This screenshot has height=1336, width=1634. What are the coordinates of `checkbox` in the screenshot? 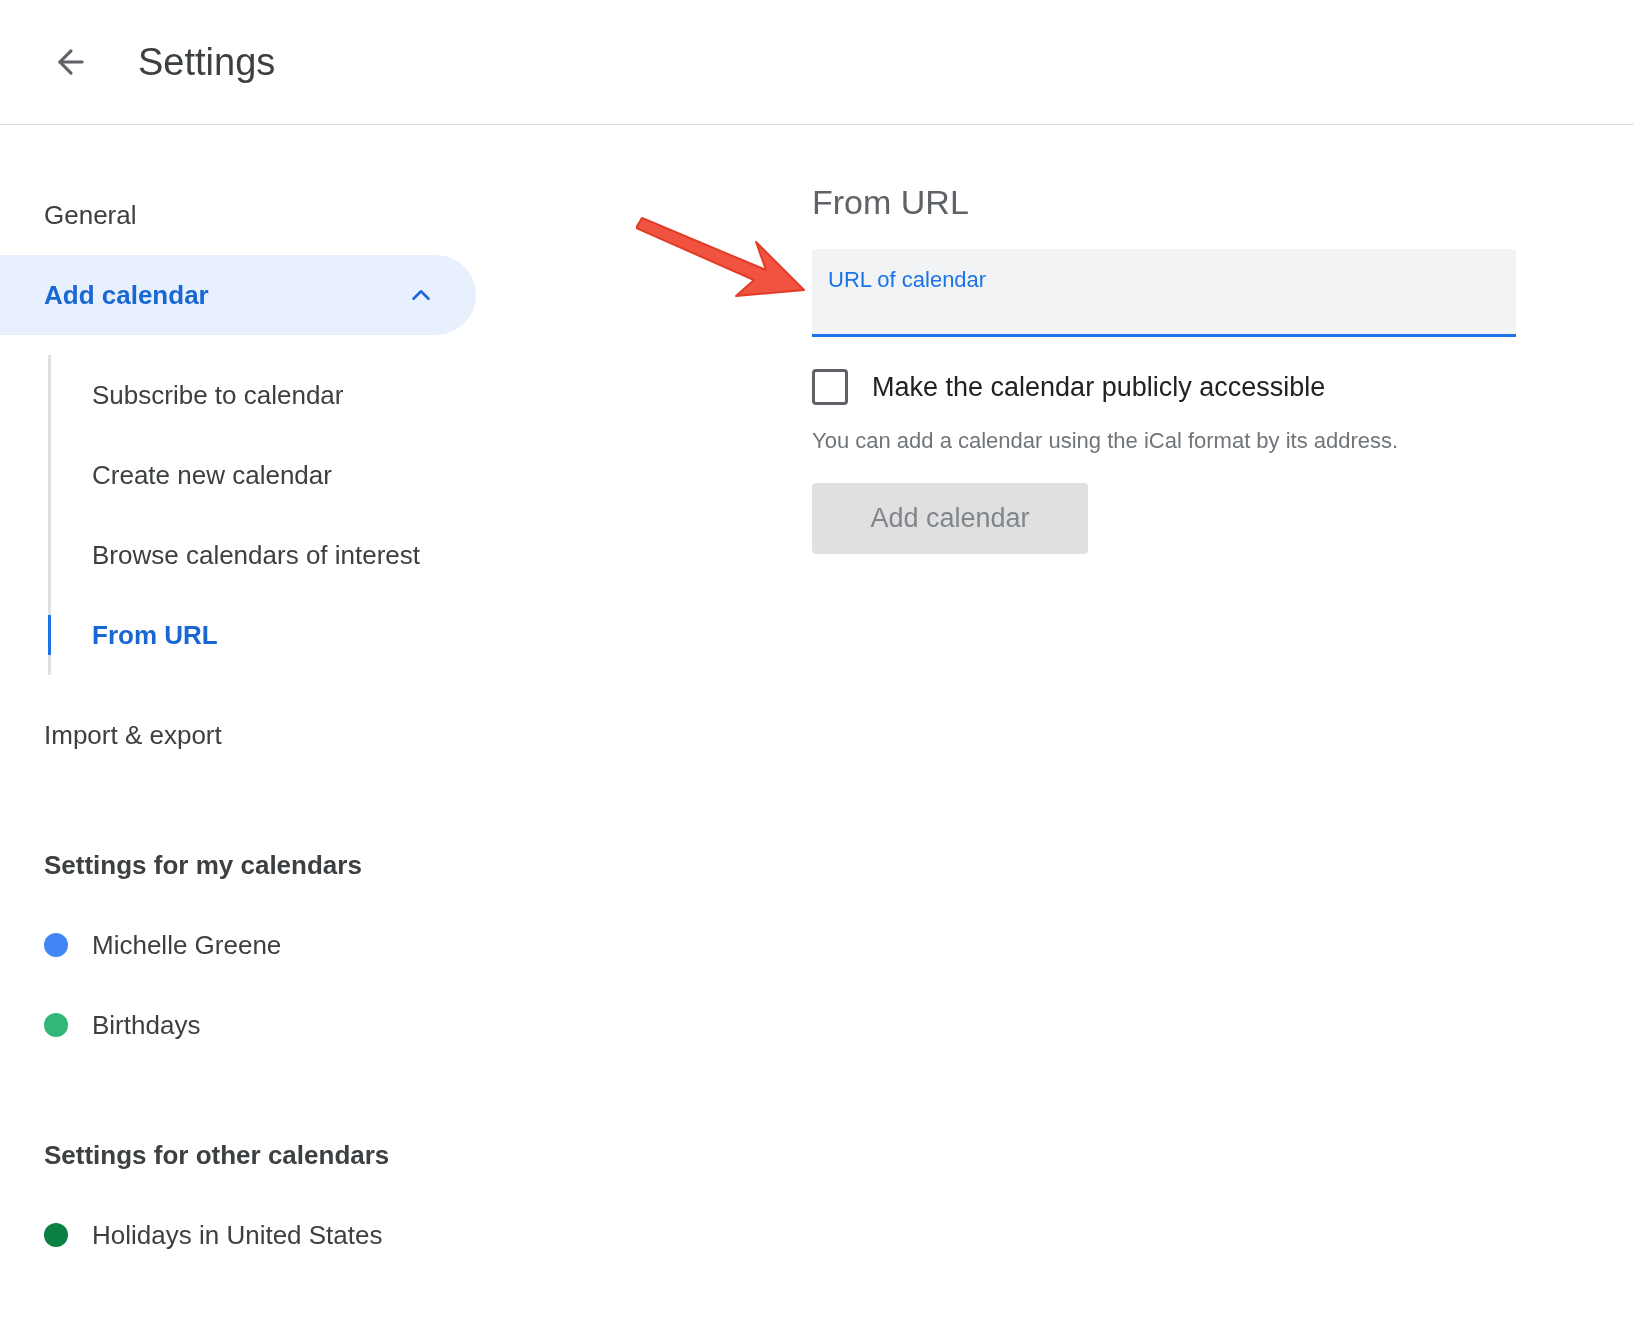 It's located at (830, 387).